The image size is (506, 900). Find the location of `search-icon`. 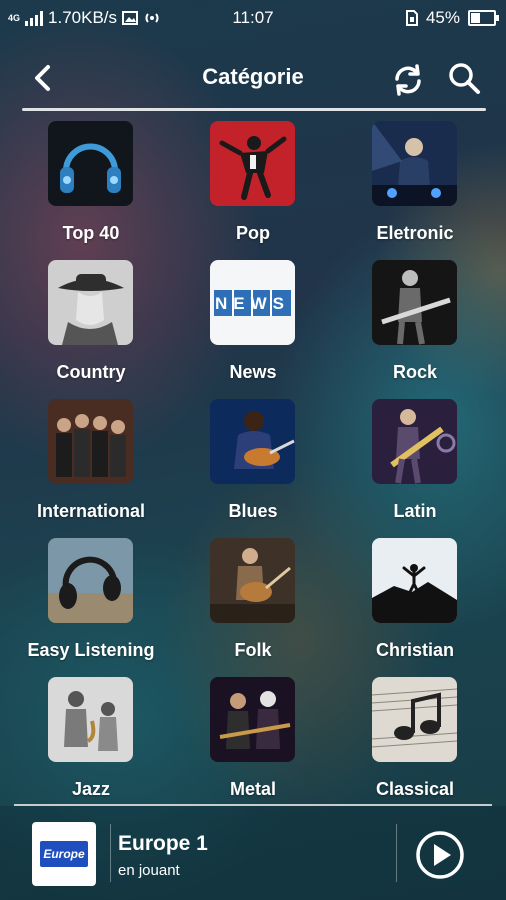

search-icon is located at coordinates (464, 78).